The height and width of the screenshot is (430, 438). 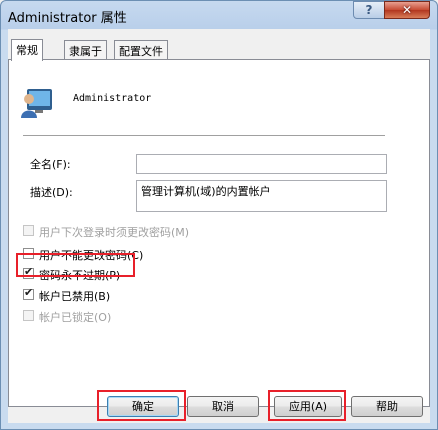 What do you see at coordinates (27, 50) in the screenshot?
I see `tab-general: 常规` at bounding box center [27, 50].